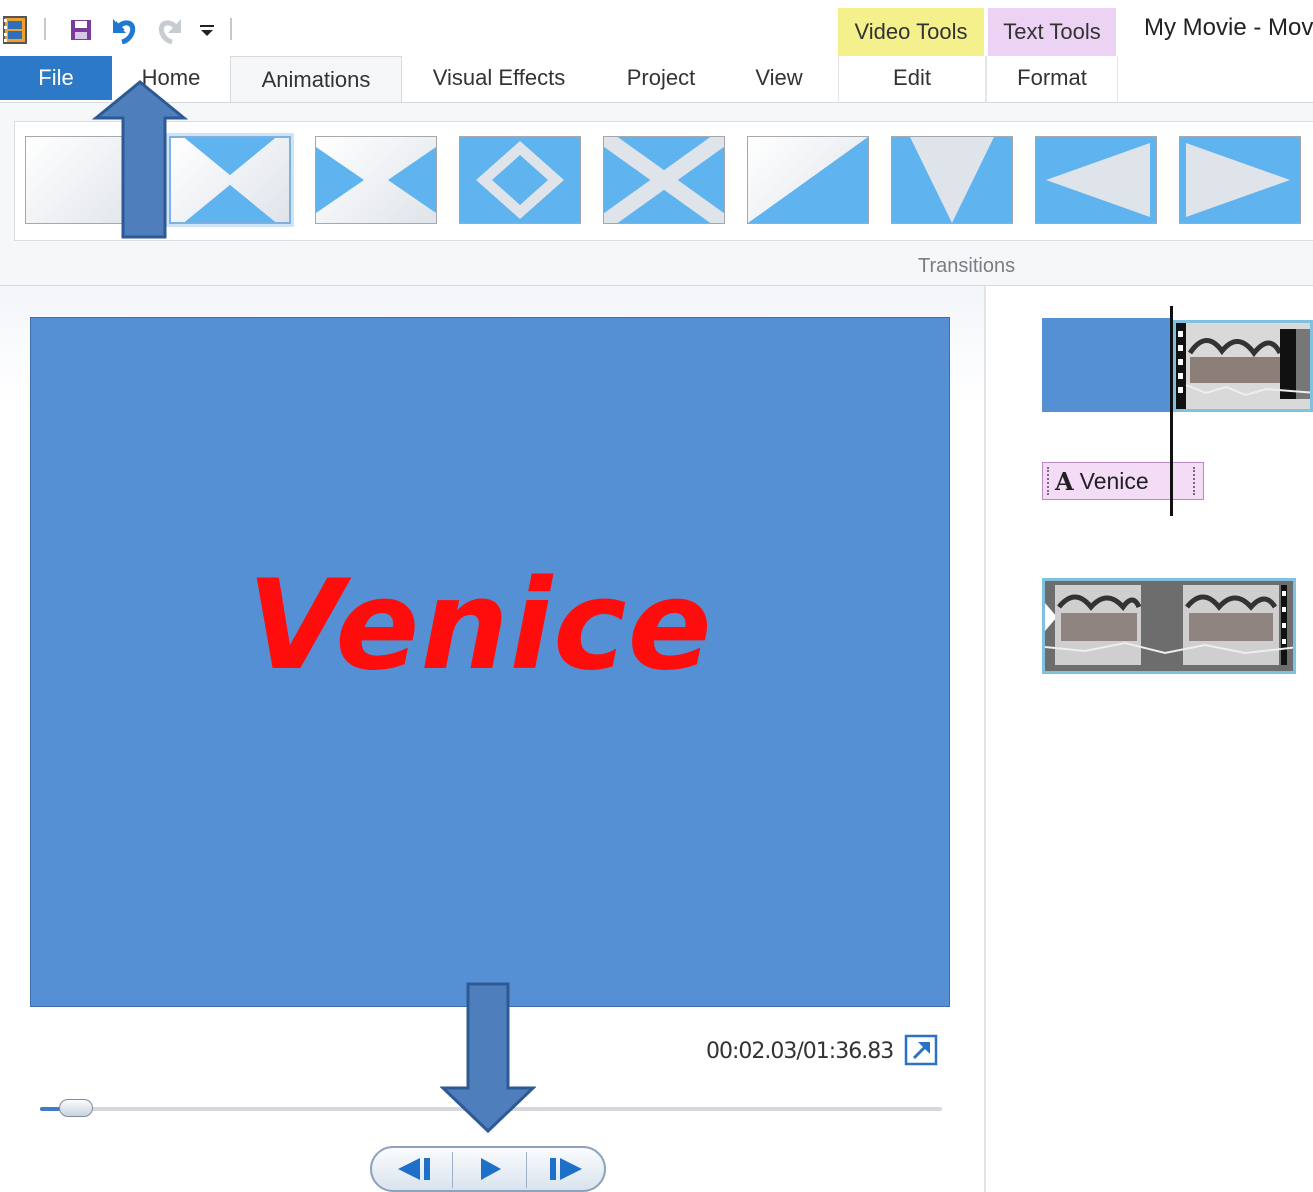 This screenshot has height=1192, width=1313. I want to click on undo-icon, so click(125, 30).